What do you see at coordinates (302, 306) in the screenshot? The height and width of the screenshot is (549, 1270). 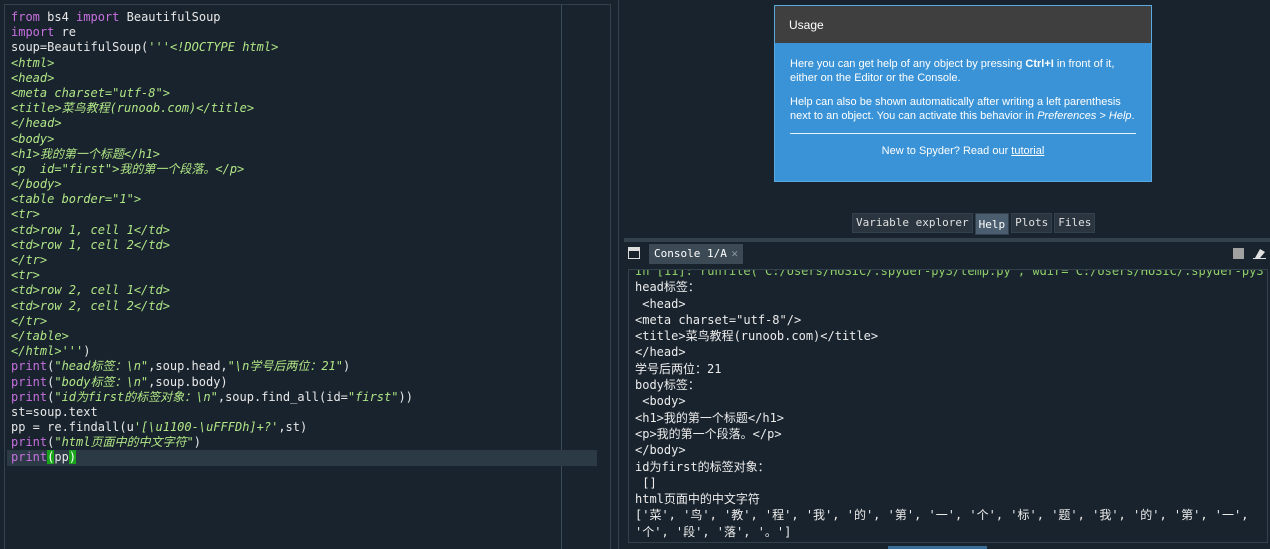 I see `code-line: <td>row 2, cell 2</td>` at bounding box center [302, 306].